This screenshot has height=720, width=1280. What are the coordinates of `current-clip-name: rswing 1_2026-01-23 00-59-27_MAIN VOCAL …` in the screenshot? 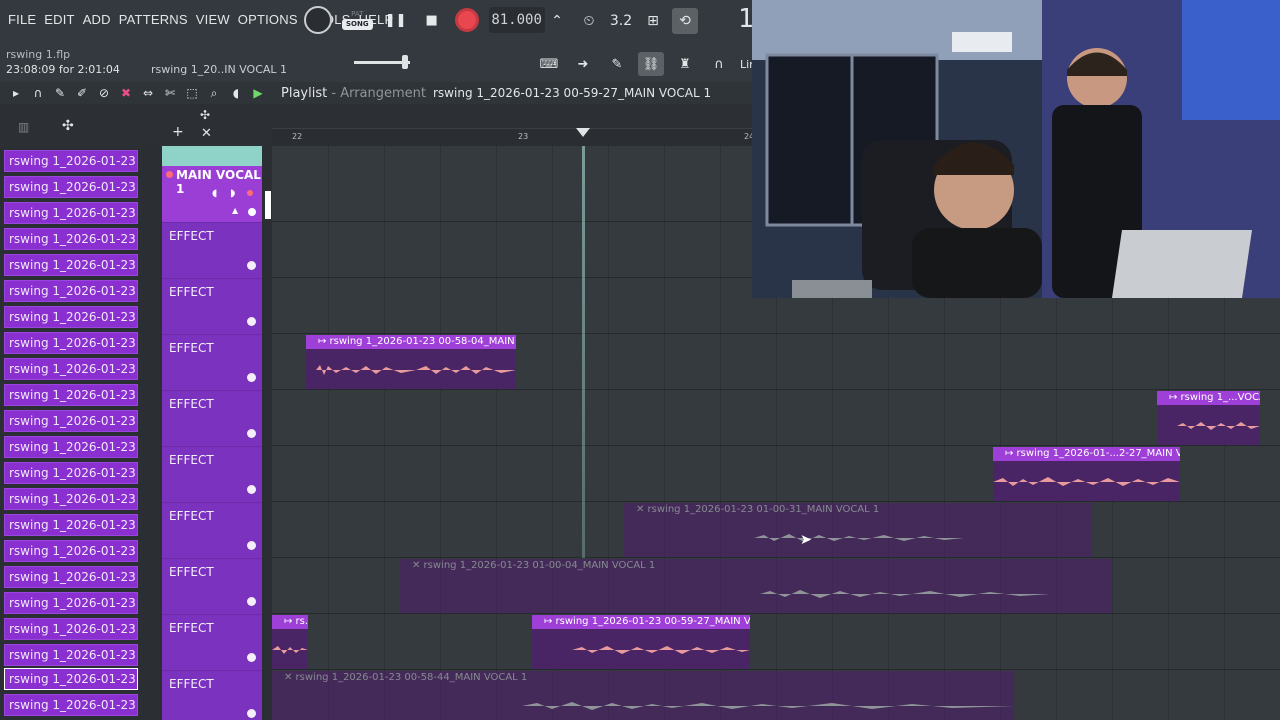 It's located at (572, 93).